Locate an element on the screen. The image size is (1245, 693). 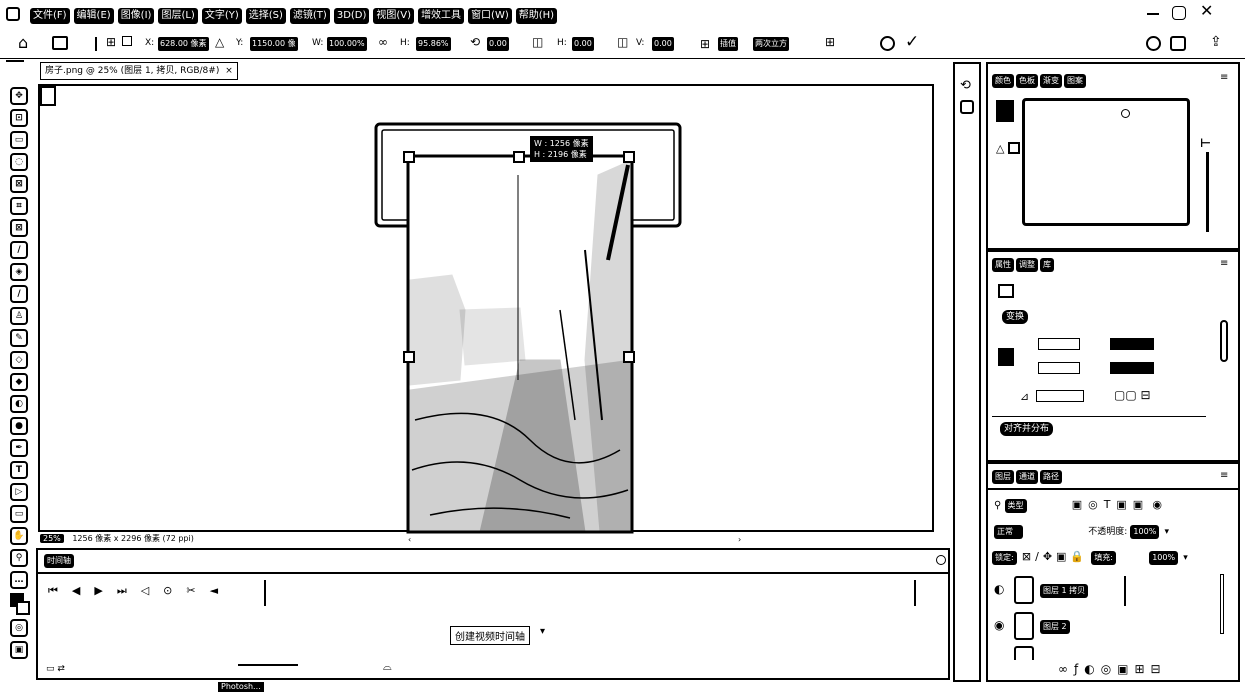
angle-input: 0.00 is located at coordinates (498, 44).